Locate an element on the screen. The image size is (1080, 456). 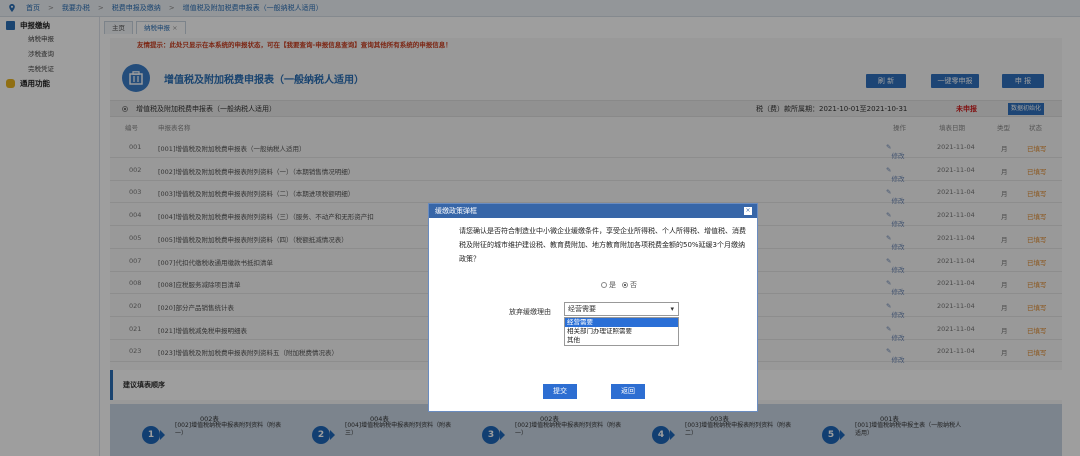
submit-button: 提交 is located at coordinates (560, 391).